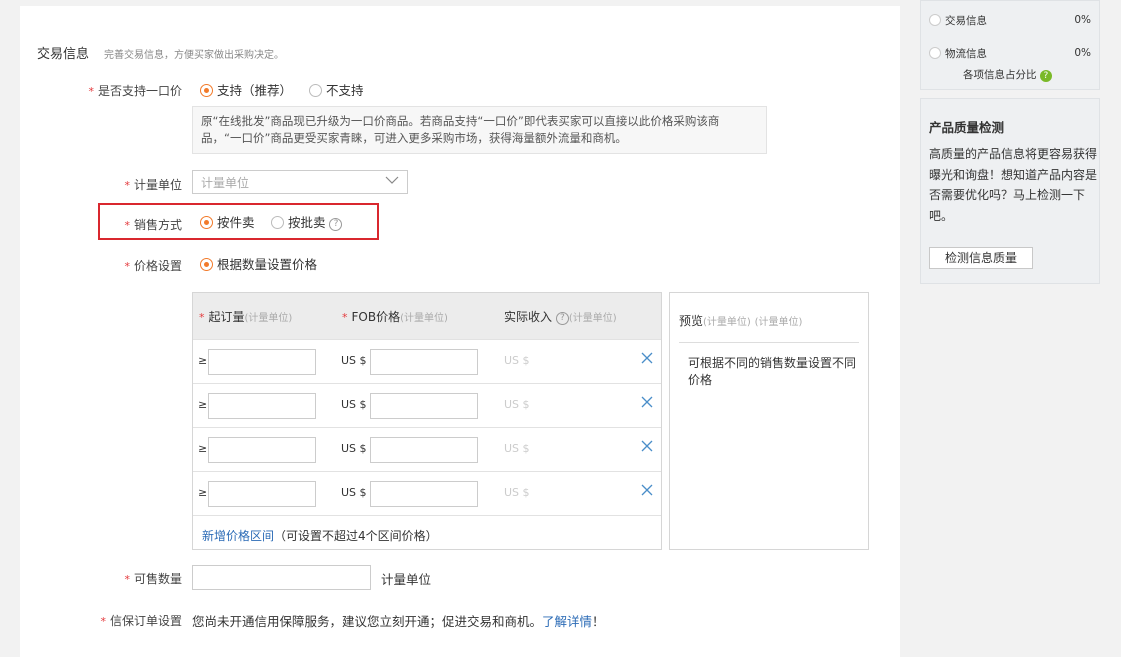  What do you see at coordinates (320, 536) in the screenshot?
I see `add-range-line: 新增价格区间（可设置不超过4个区间价格）` at bounding box center [320, 536].